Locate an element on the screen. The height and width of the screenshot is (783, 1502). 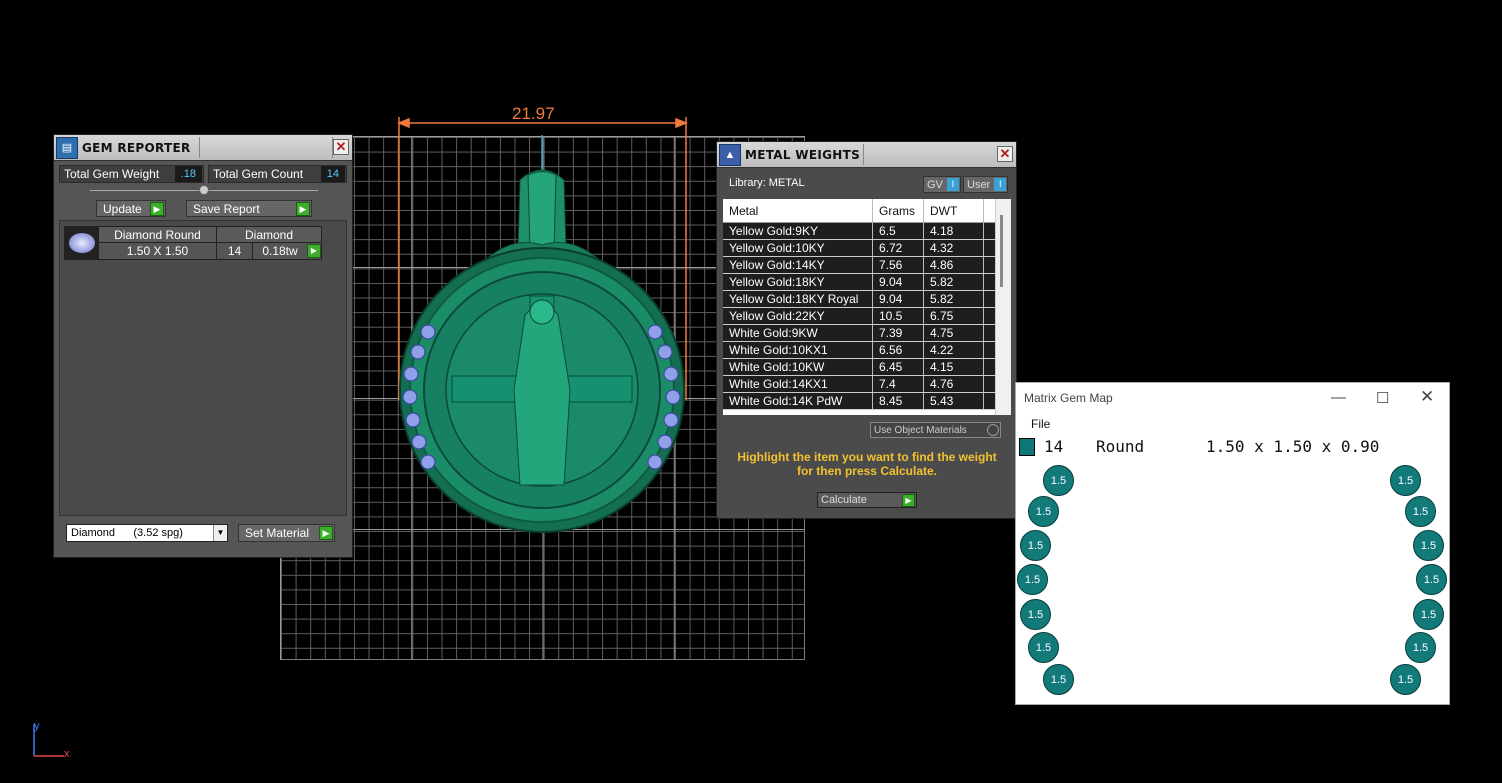
table-row: Yellow Gold:22KY 10.5 6.75 is located at coordinates (867, 316).